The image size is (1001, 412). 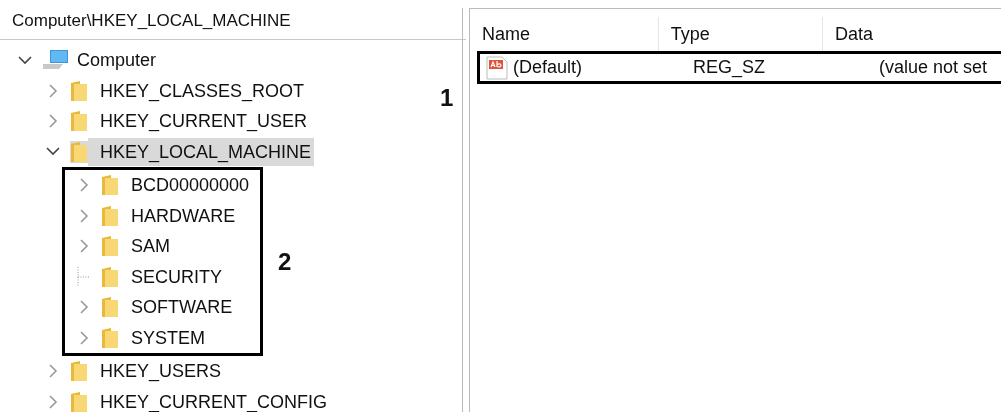 What do you see at coordinates (156, 371) in the screenshot?
I see `tree-item: HKEY_USERS` at bounding box center [156, 371].